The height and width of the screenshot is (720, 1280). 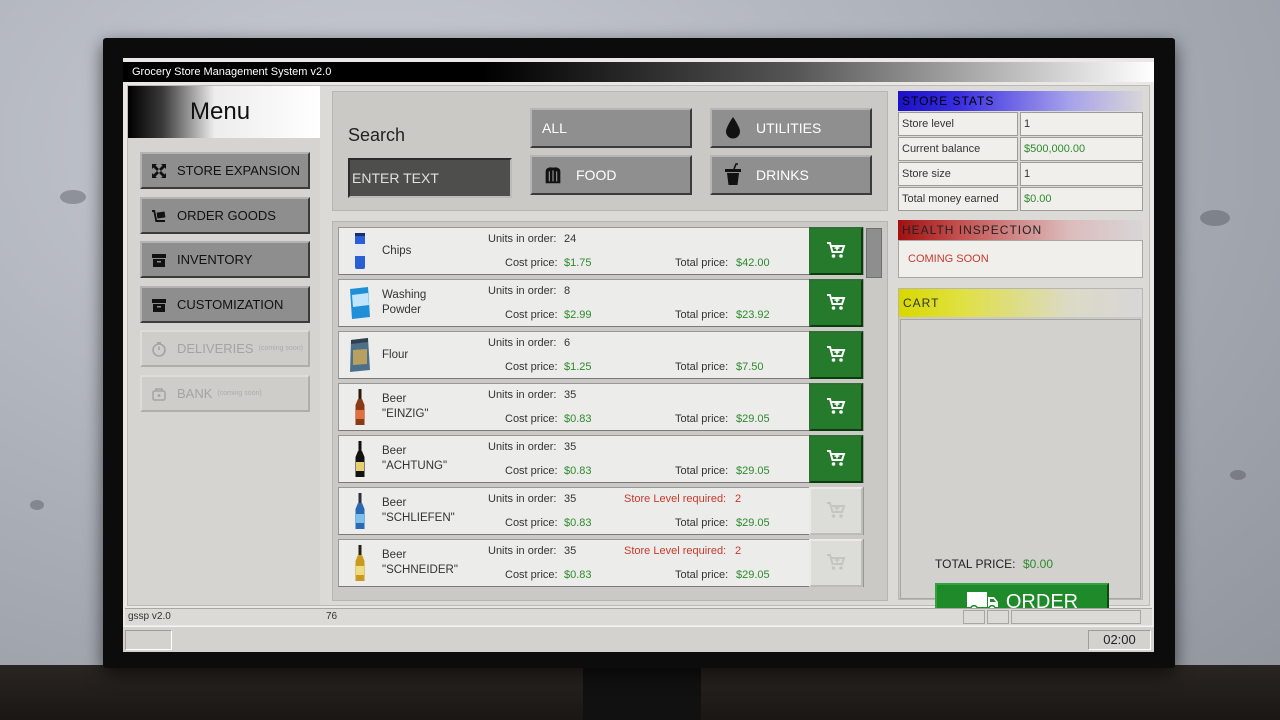 What do you see at coordinates (418, 510) in the screenshot?
I see `product-name: Beer "SCHLIEFEN"` at bounding box center [418, 510].